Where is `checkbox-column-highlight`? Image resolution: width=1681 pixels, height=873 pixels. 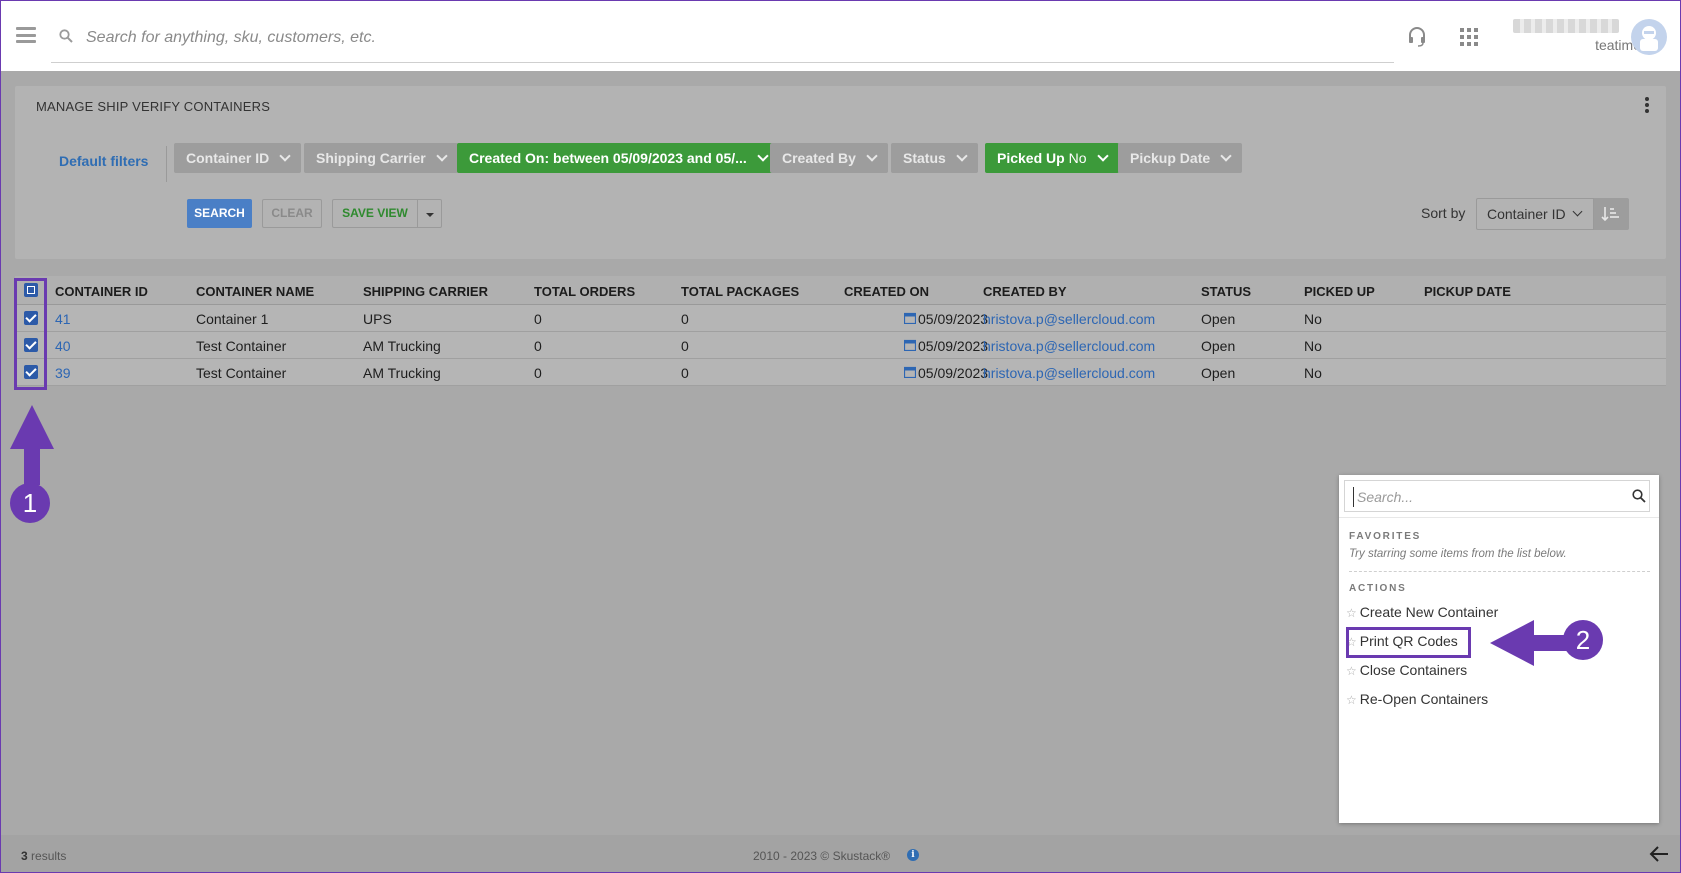
checkbox-column-highlight is located at coordinates (30, 334).